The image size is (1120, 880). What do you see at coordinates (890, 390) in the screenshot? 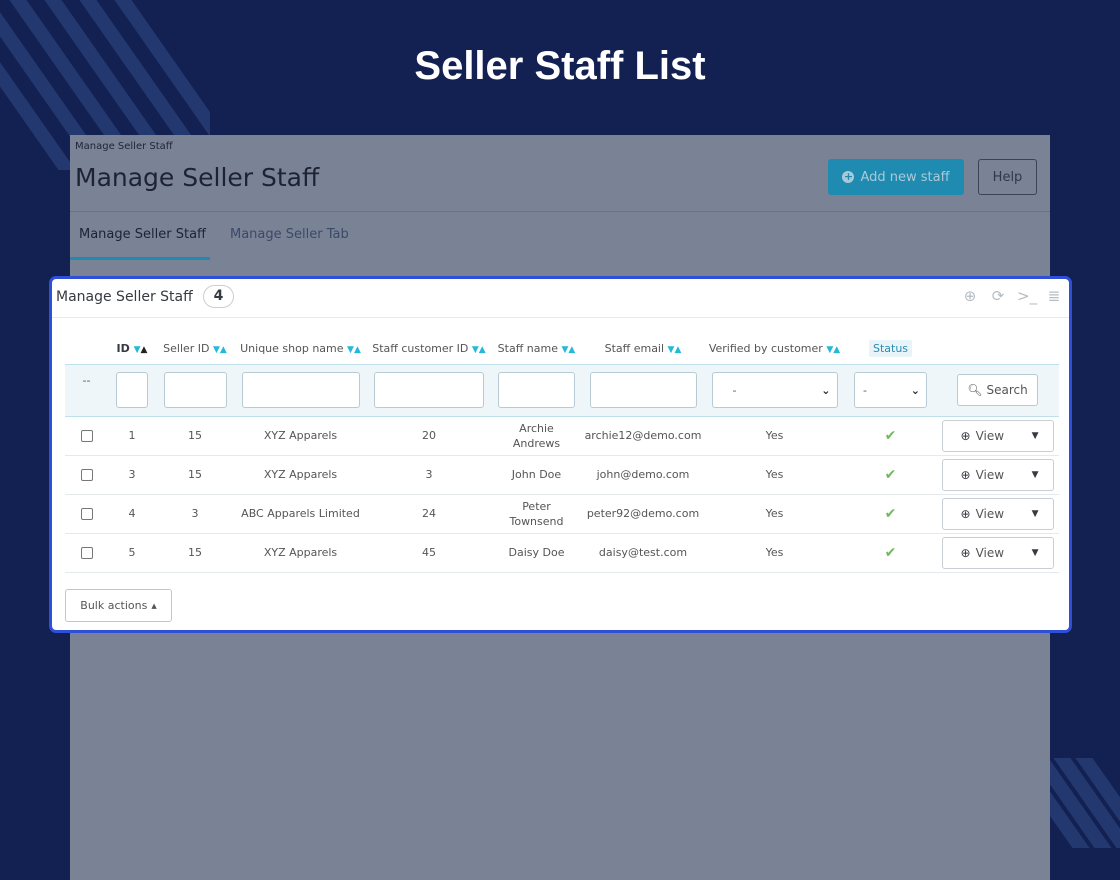
I see `filter-status-select: - ⌄` at bounding box center [890, 390].